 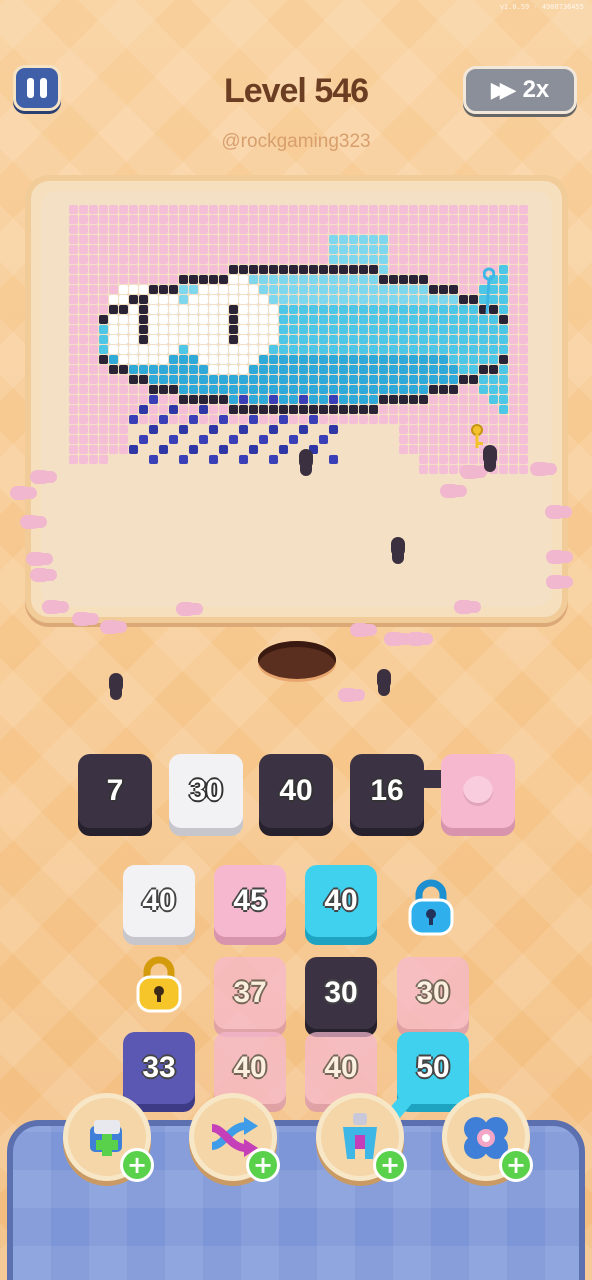 I want to click on add-slot-booster: +, so click(x=108, y=1137).